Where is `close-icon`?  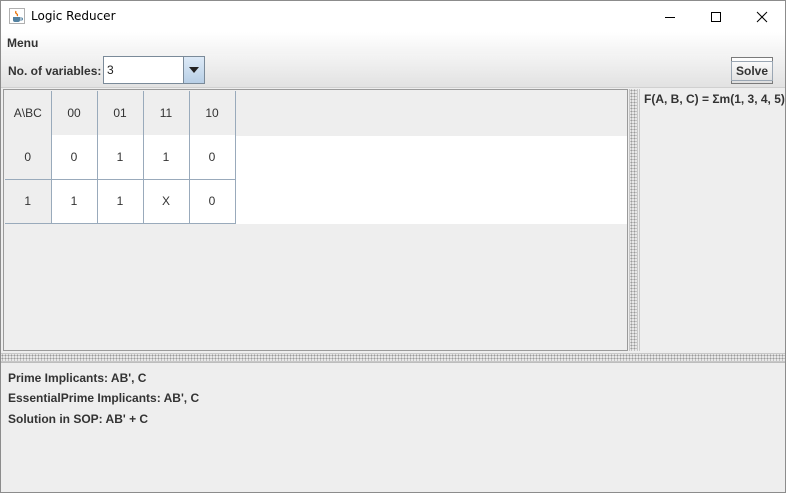 close-icon is located at coordinates (762, 16).